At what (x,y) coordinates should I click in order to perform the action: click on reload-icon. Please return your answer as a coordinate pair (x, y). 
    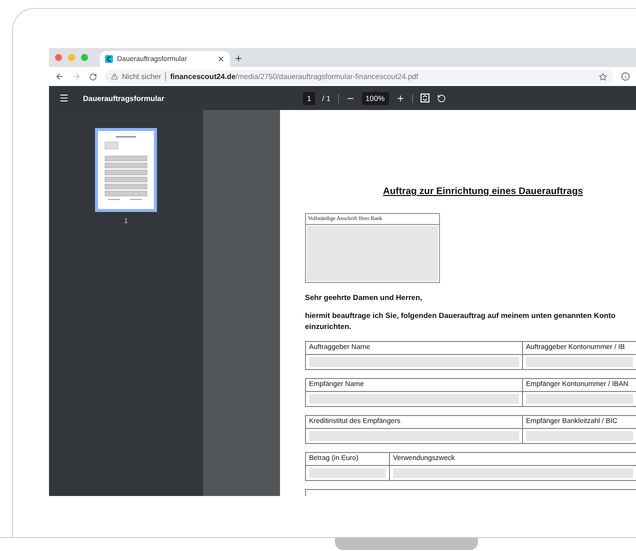
    Looking at the image, I should click on (93, 76).